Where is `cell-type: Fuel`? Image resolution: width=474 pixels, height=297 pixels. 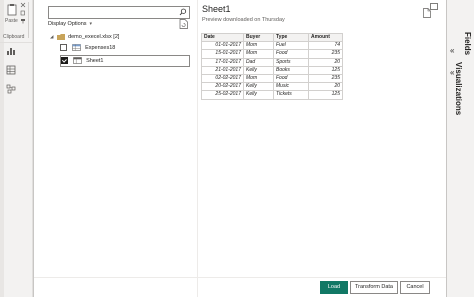 cell-type: Fuel is located at coordinates (291, 46).